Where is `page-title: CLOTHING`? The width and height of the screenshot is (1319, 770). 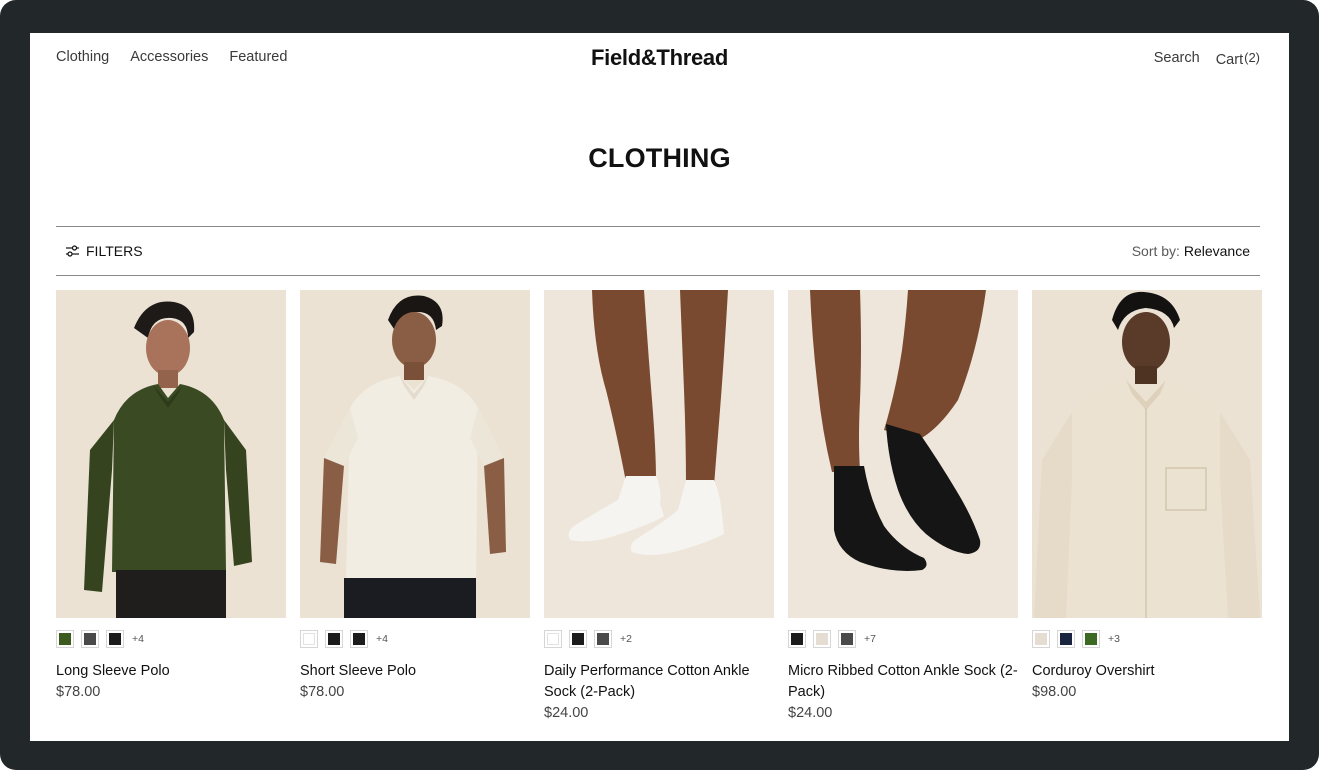 page-title: CLOTHING is located at coordinates (659, 158).